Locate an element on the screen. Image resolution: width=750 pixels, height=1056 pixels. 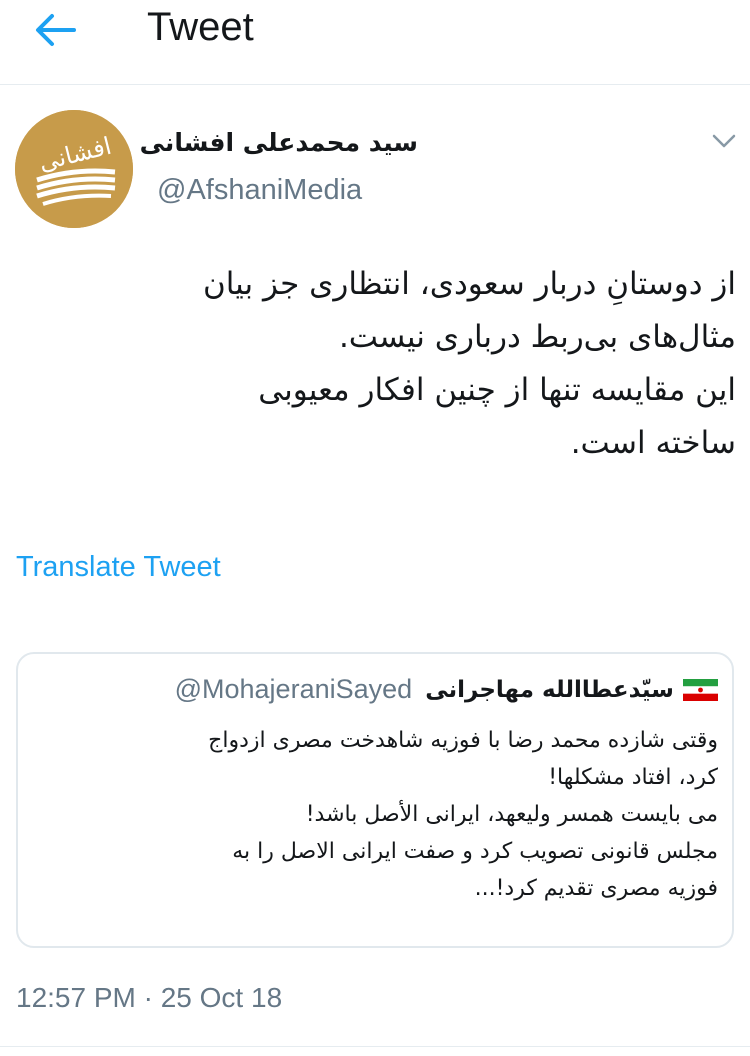
page-title: Tweet is located at coordinates (200, 27).